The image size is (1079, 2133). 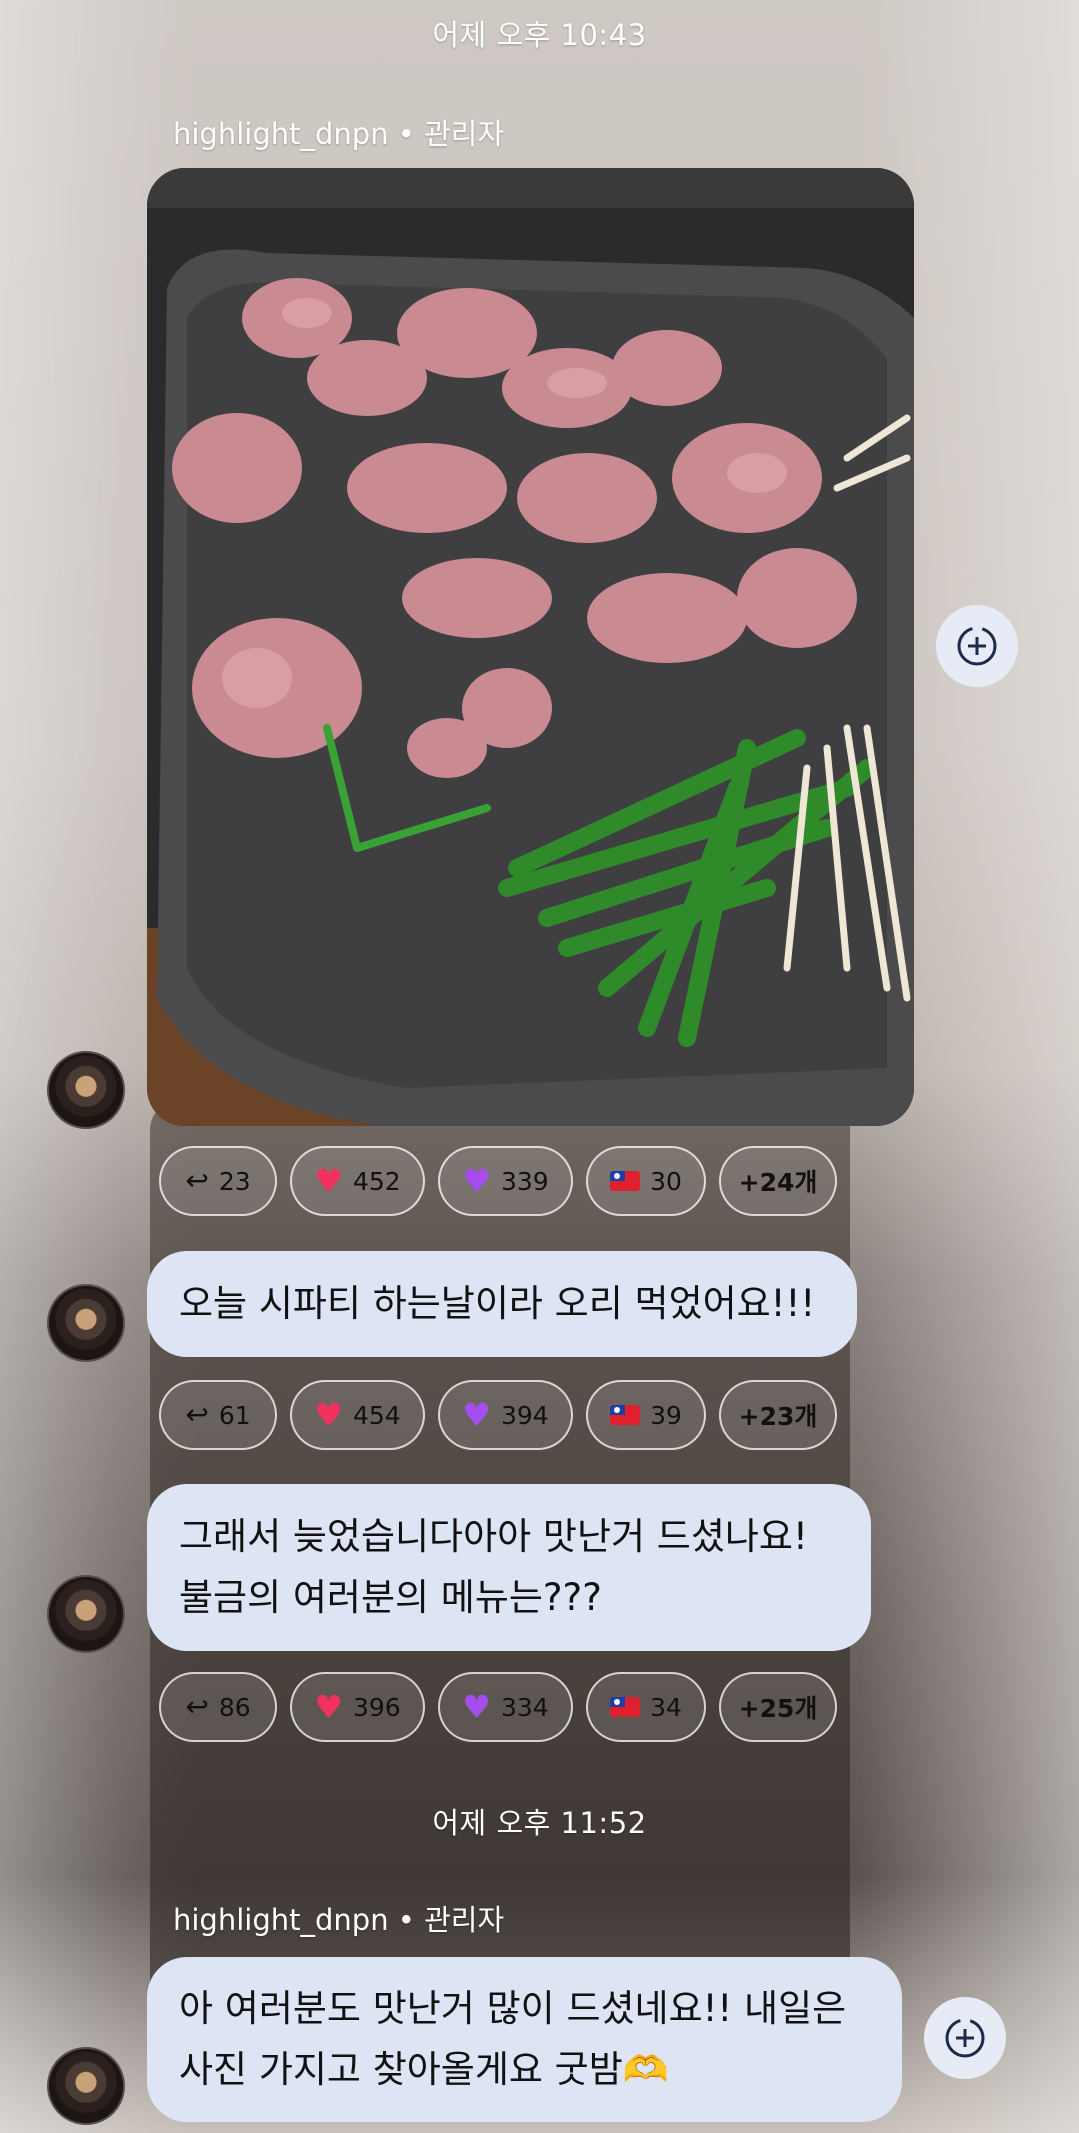 What do you see at coordinates (646, 1707) in the screenshot?
I see `flag-reaction-chip: 34` at bounding box center [646, 1707].